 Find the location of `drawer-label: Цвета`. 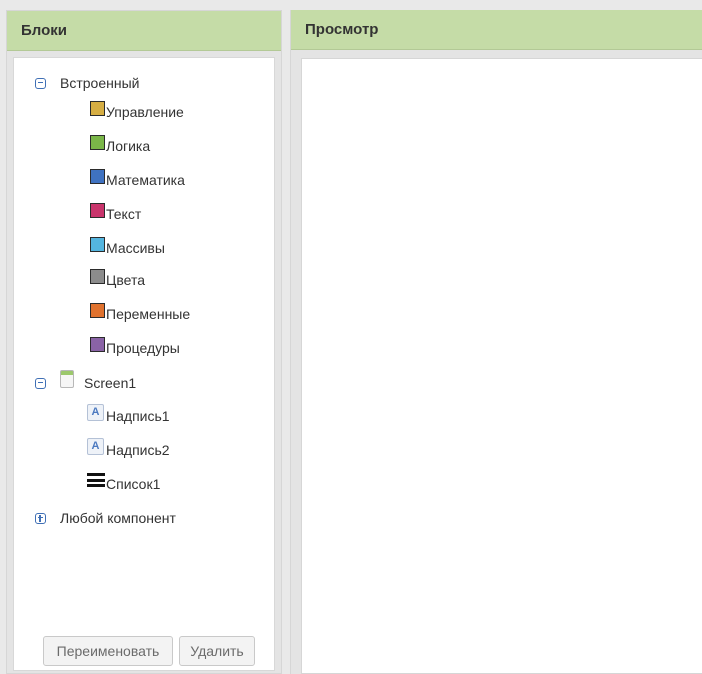

drawer-label: Цвета is located at coordinates (125, 280).